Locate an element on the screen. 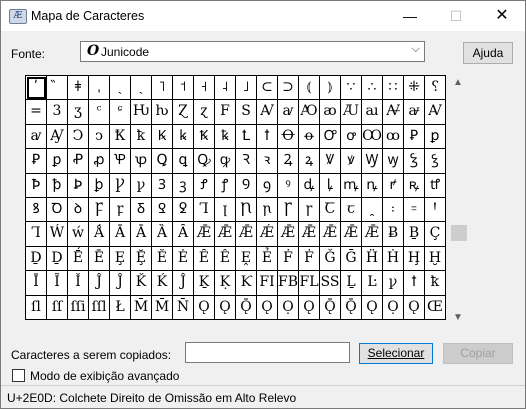 The width and height of the screenshot is (526, 409). character-cell: Œ is located at coordinates (435, 307).